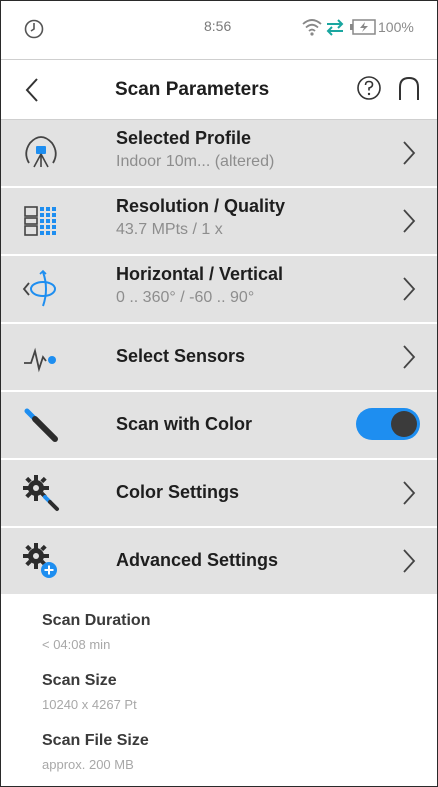 The image size is (438, 787). I want to click on scan-range-icon, so click(39, 288).